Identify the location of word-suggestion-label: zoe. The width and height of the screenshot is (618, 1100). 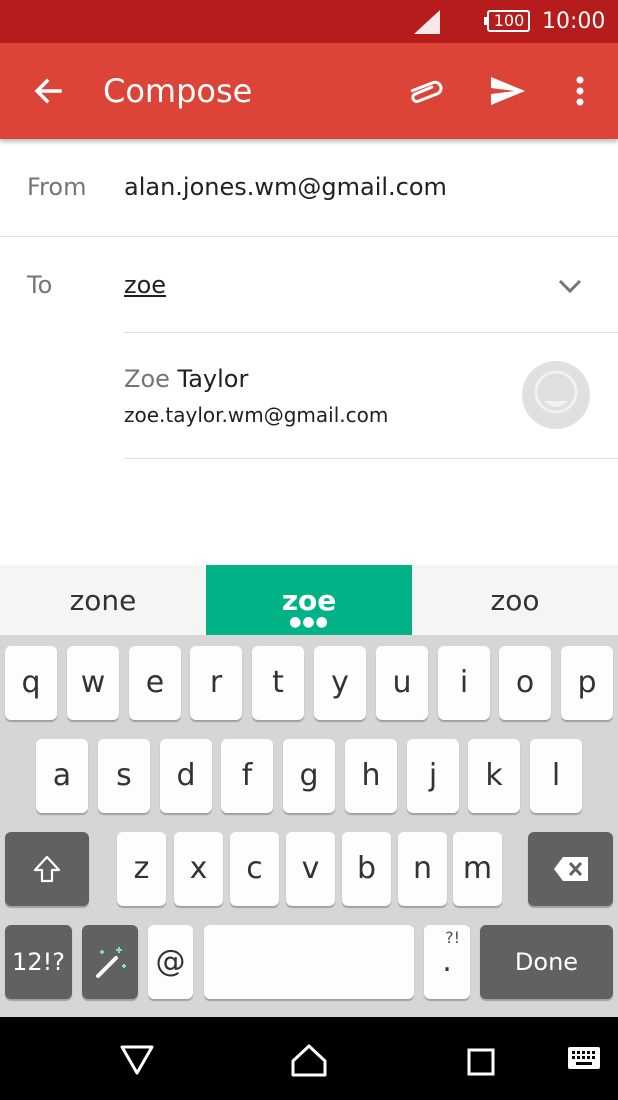
(309, 600).